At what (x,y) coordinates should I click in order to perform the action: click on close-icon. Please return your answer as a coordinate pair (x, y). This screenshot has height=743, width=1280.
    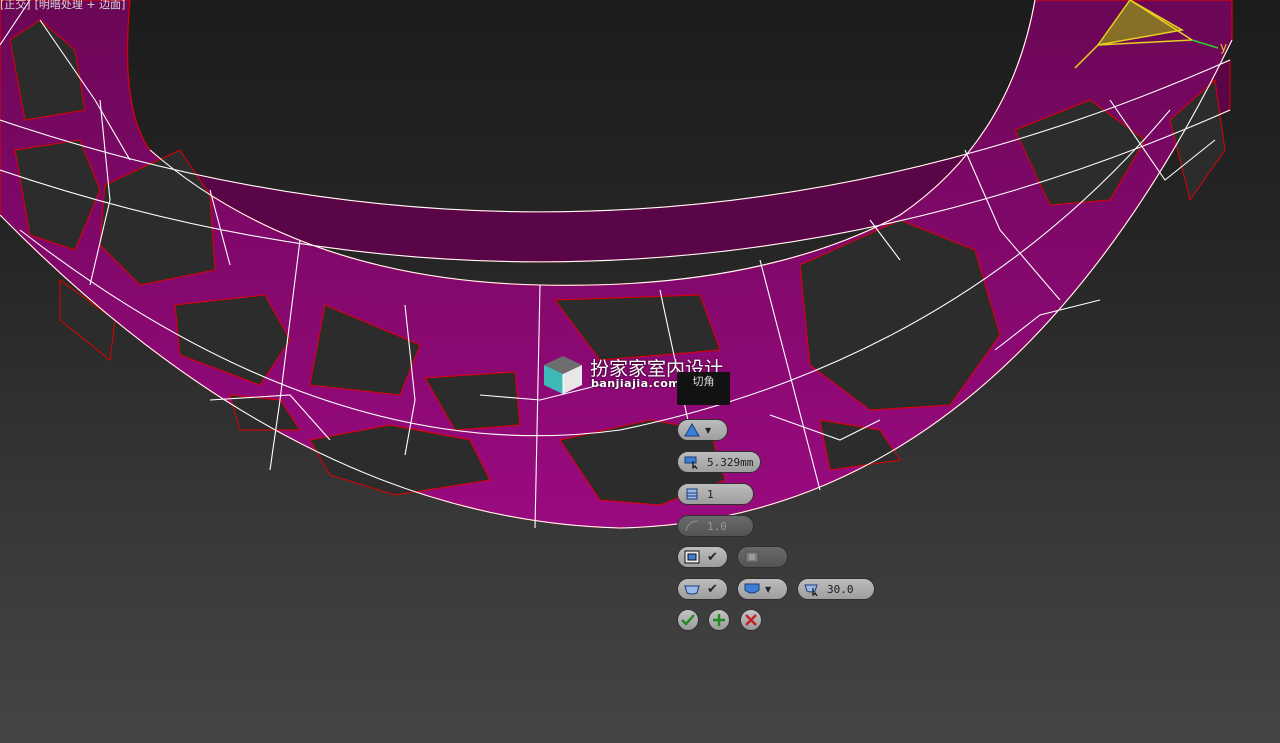
    Looking at the image, I should click on (751, 620).